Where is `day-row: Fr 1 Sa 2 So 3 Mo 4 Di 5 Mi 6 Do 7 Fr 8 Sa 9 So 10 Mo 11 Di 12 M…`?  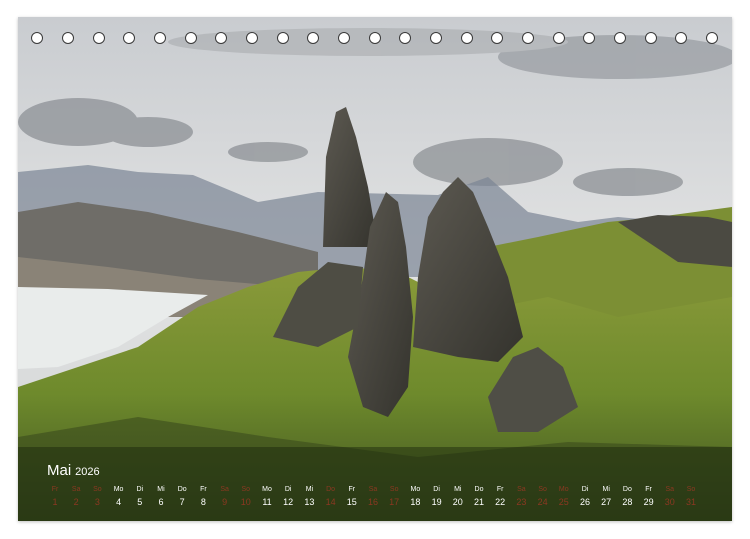 day-row: Fr 1 Sa 2 So 3 Mo 4 Di 5 Mi 6 Do 7 Fr 8 Sa 9 So 10 Mo 11 Di 12 M… is located at coordinates (375, 500).